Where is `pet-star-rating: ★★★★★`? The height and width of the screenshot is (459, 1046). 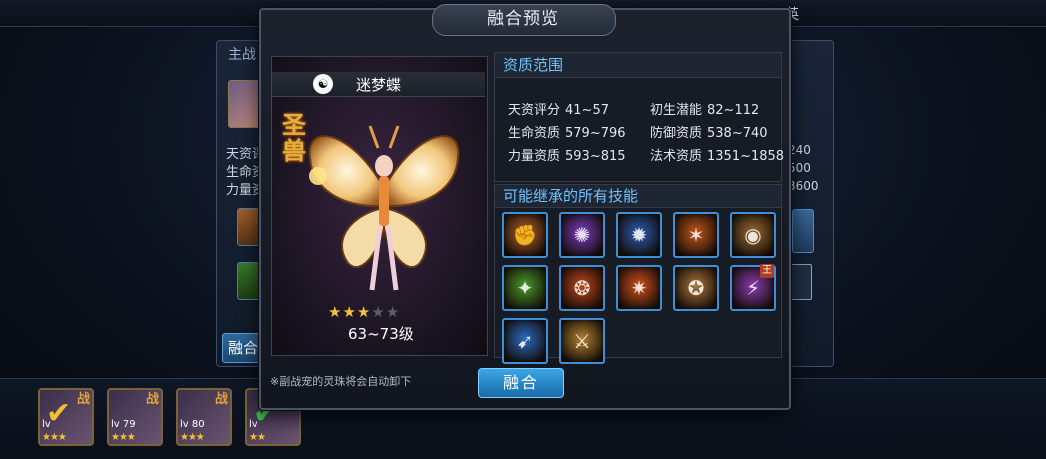 pet-star-rating: ★★★★★ is located at coordinates (364, 312).